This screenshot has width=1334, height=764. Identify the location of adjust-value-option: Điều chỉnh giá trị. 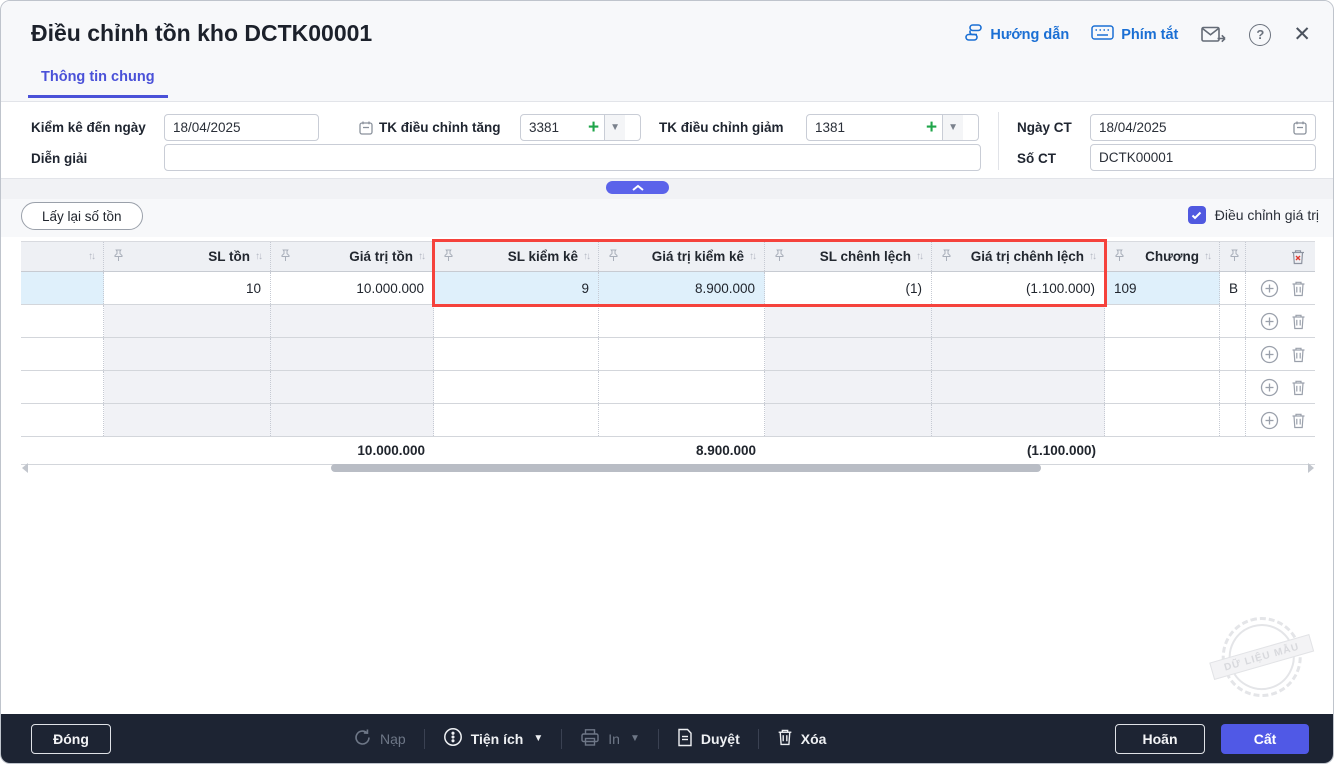
(1253, 215).